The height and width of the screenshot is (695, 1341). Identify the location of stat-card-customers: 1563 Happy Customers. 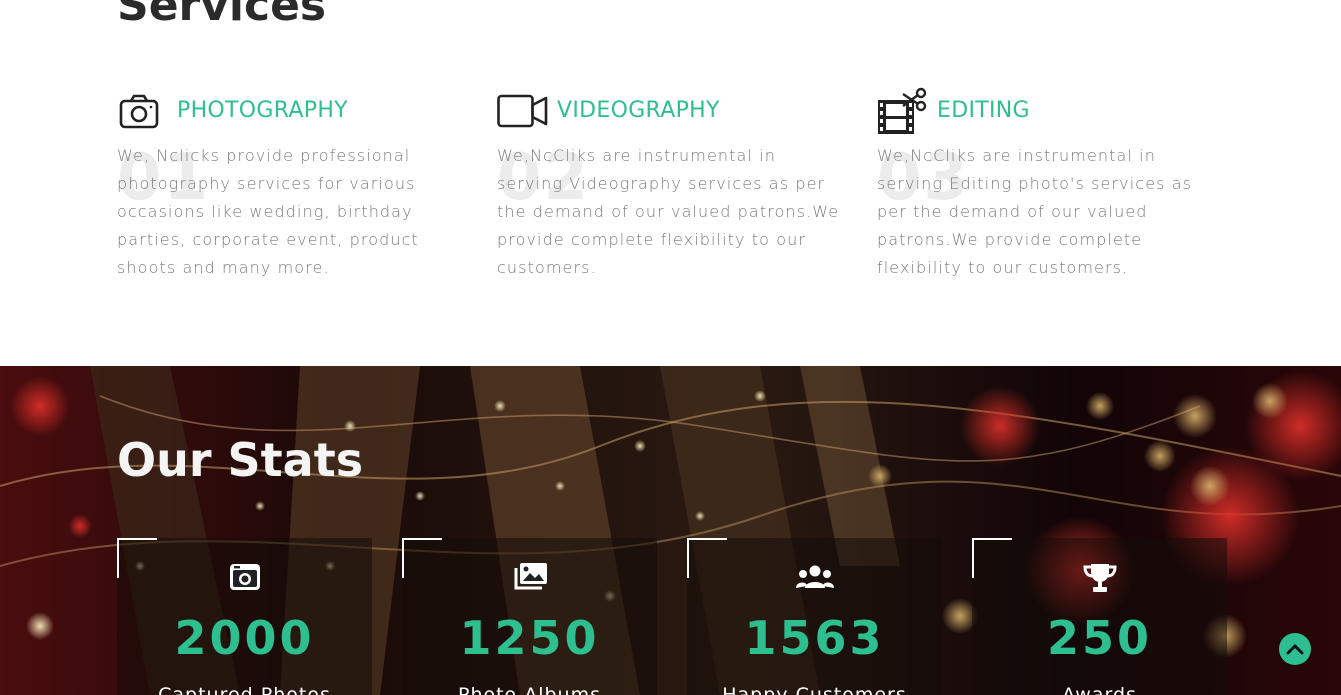
(814, 616).